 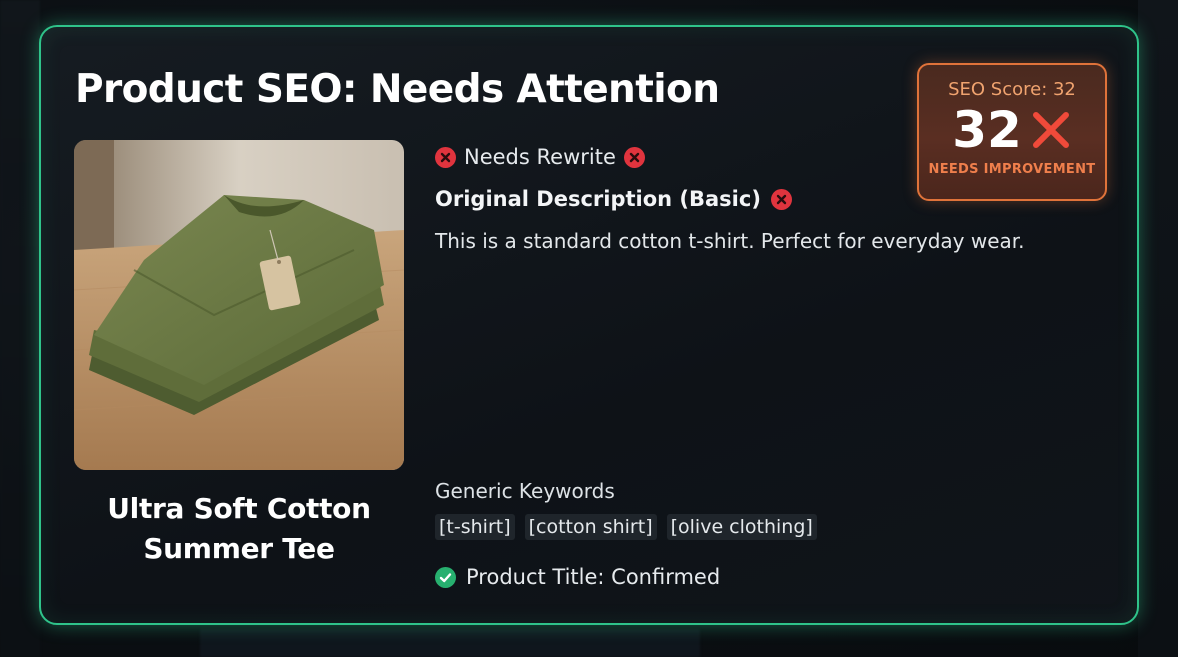 I want to click on status-label: Needs Rewrite, so click(x=540, y=157).